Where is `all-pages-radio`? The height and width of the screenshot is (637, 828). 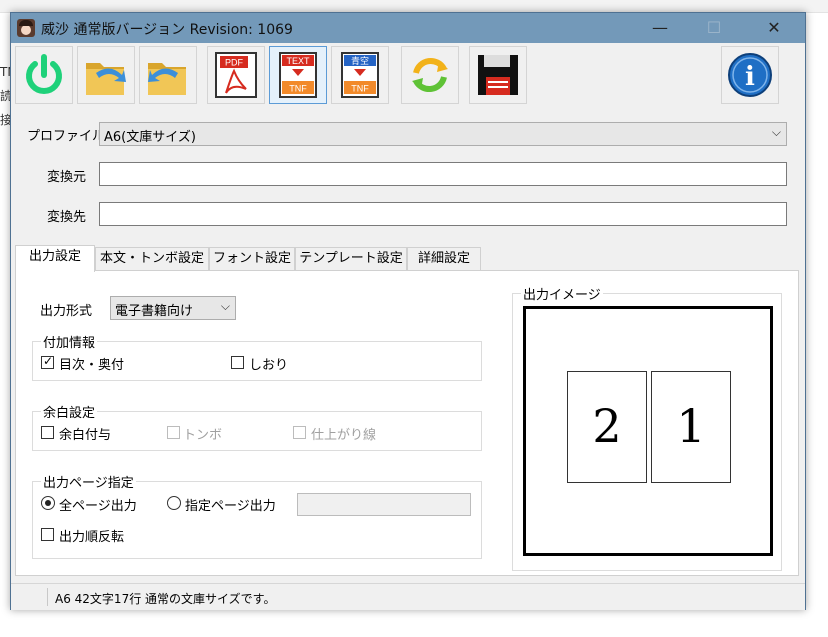 all-pages-radio is located at coordinates (48, 503).